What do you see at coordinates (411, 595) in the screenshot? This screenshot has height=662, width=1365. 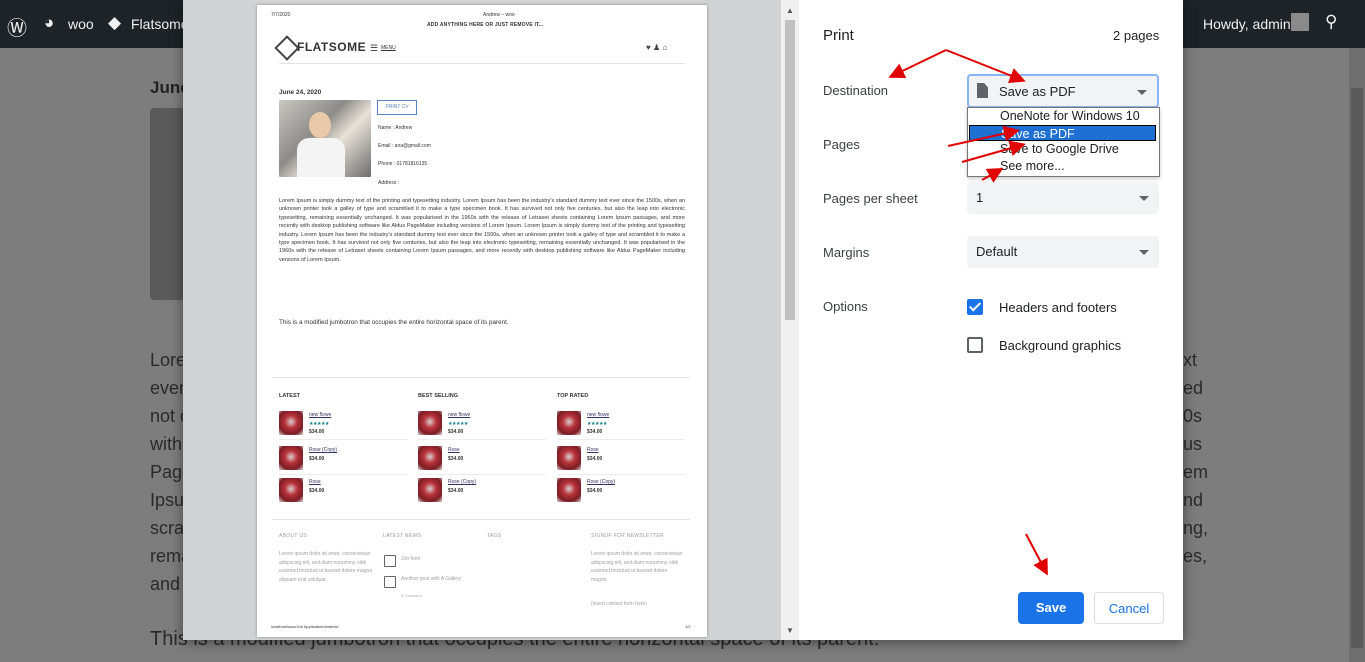 I see `footer-news-2-meta: 0 Comment` at bounding box center [411, 595].